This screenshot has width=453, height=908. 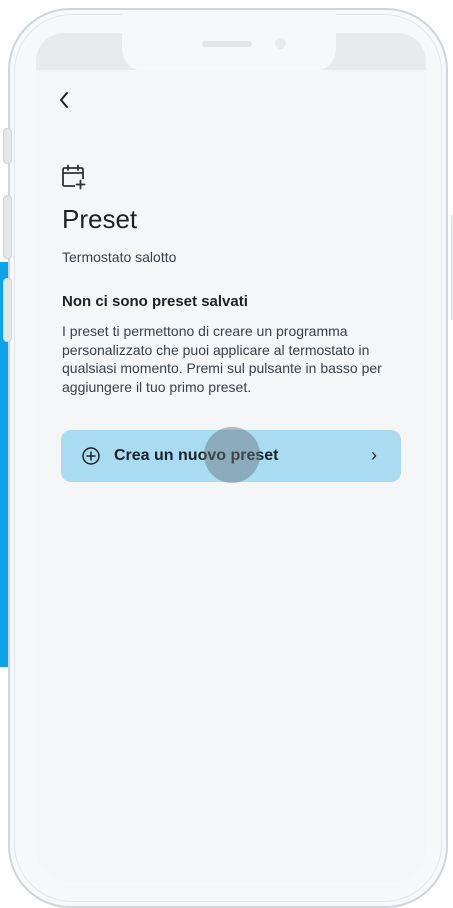 I want to click on chevron-left-icon, so click(x=64, y=100).